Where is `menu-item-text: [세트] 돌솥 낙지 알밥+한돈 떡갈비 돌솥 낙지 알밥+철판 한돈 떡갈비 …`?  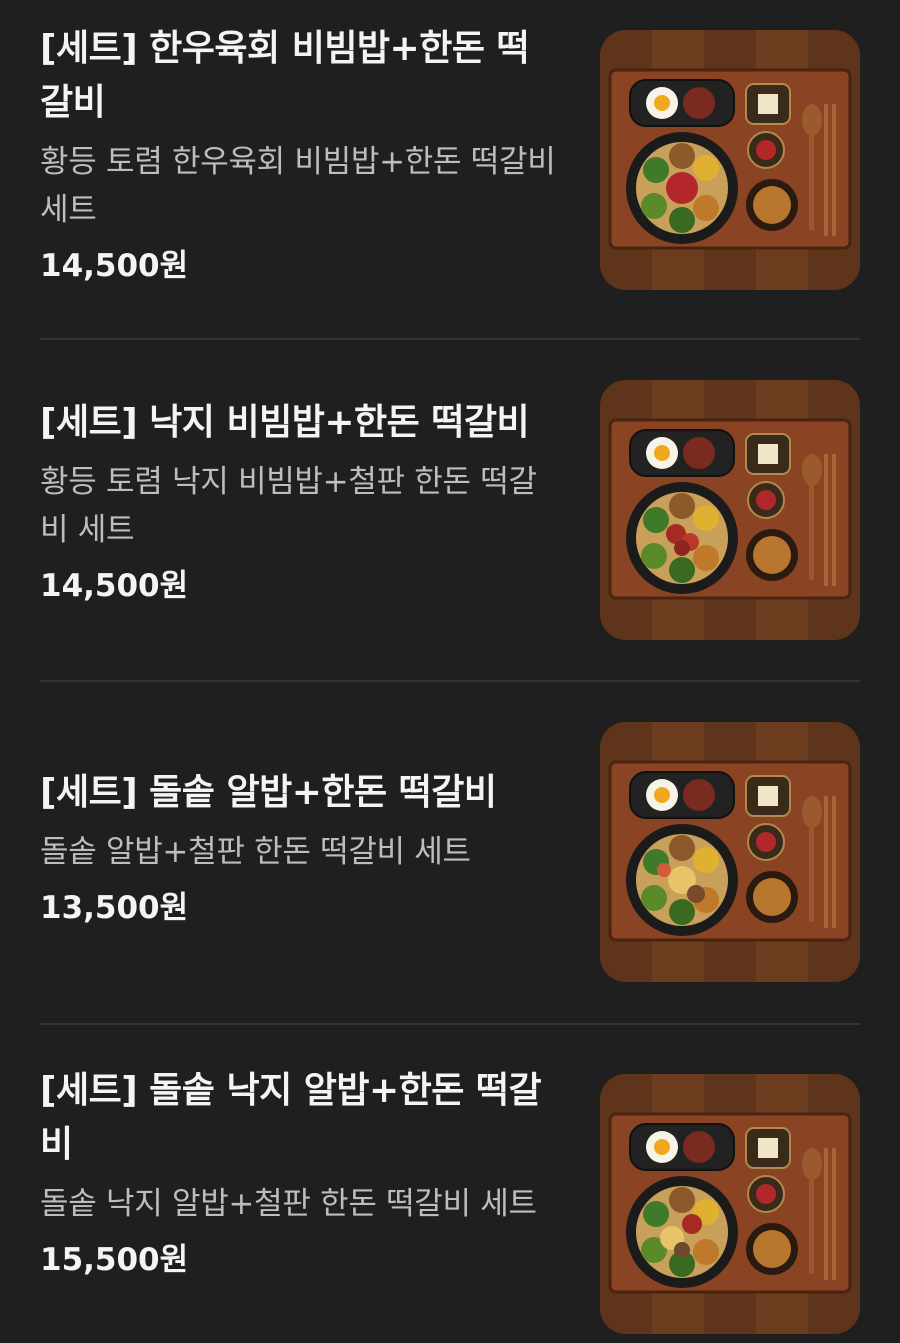
menu-item-text: [세트] 돌솥 낙지 알밥+한돈 떡갈비 돌솥 낙지 알밥+철판 한돈 떡갈비 … is located at coordinates (300, 1173).